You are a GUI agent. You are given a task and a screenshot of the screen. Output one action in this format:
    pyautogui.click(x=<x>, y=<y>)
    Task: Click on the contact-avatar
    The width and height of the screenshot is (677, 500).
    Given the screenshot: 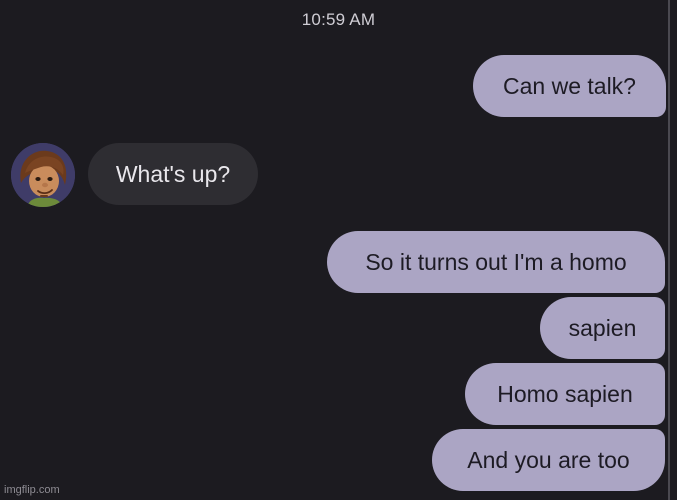 What is the action you would take?
    pyautogui.click(x=43, y=175)
    